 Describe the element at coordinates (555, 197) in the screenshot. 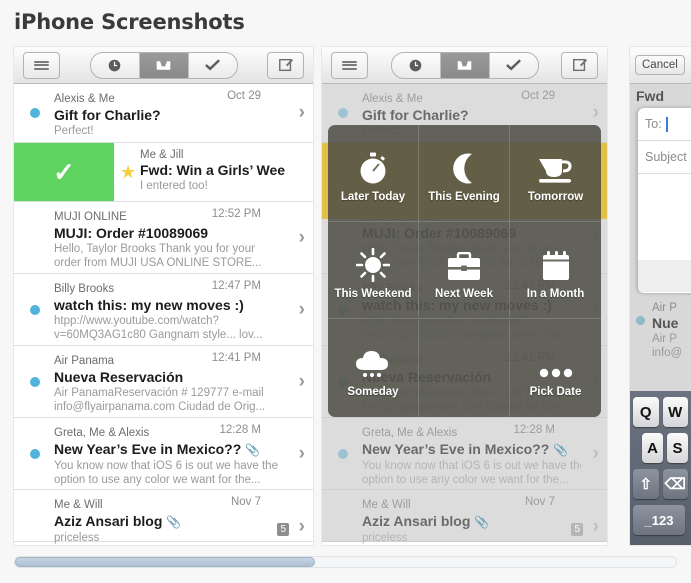

I see `snooze-option-label: Tomorrow` at that location.